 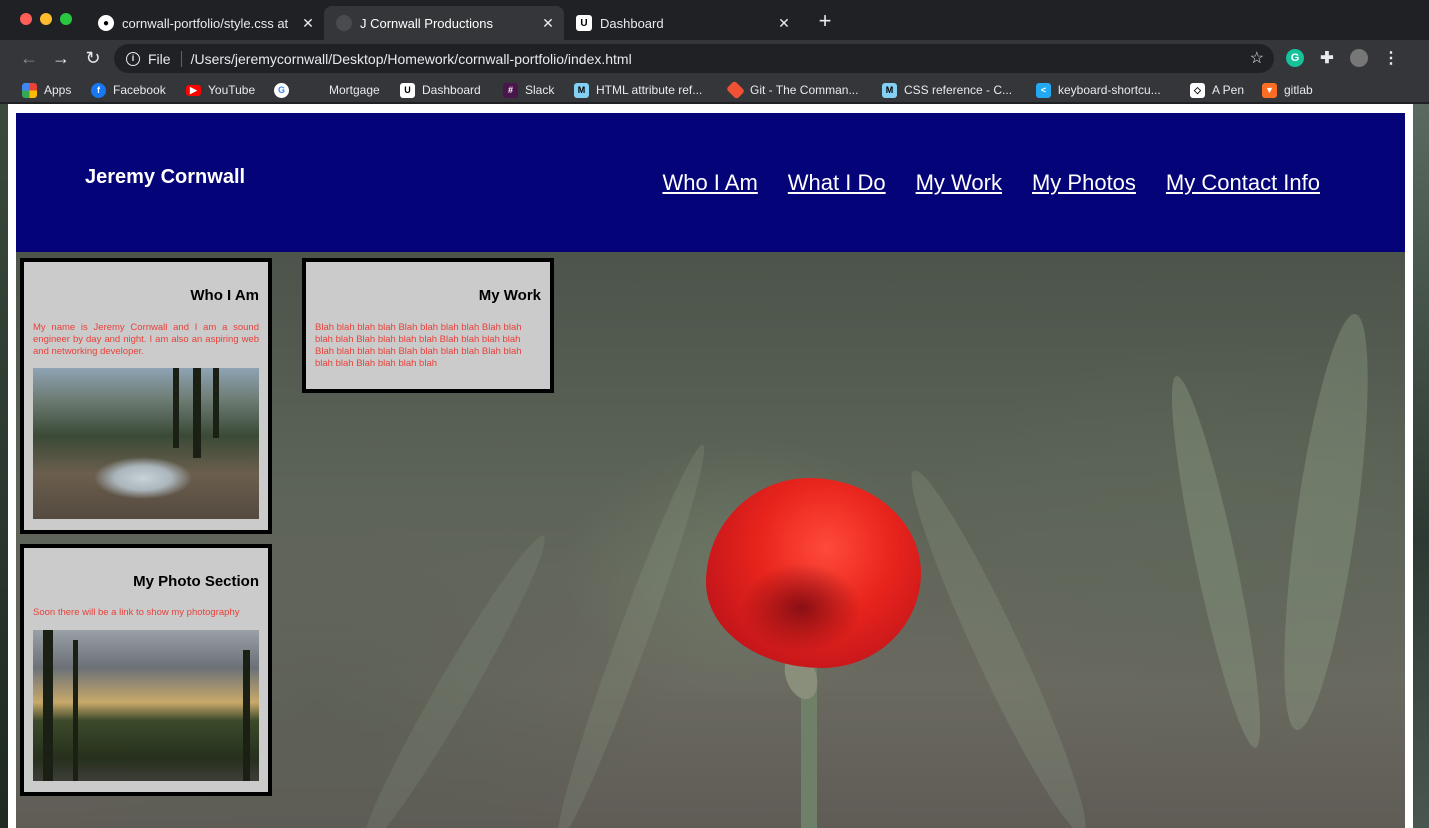 What do you see at coordinates (451, 90) in the screenshot?
I see `bookmark-label: Dashboard` at bounding box center [451, 90].